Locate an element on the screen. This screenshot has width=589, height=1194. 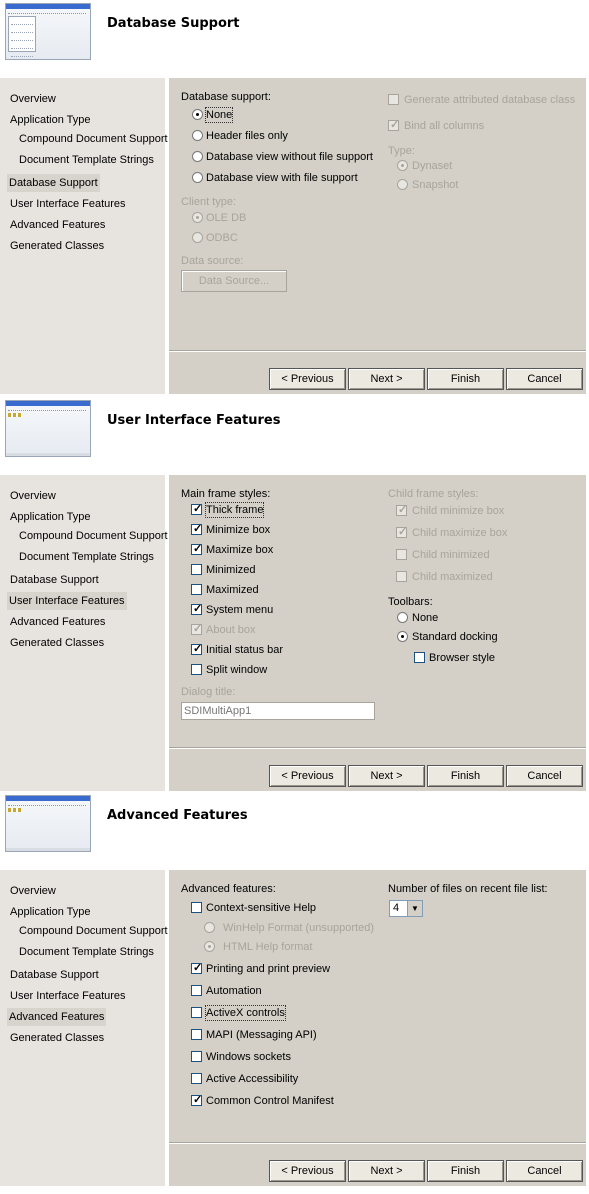
toolbar-none-radio is located at coordinates (402, 617).